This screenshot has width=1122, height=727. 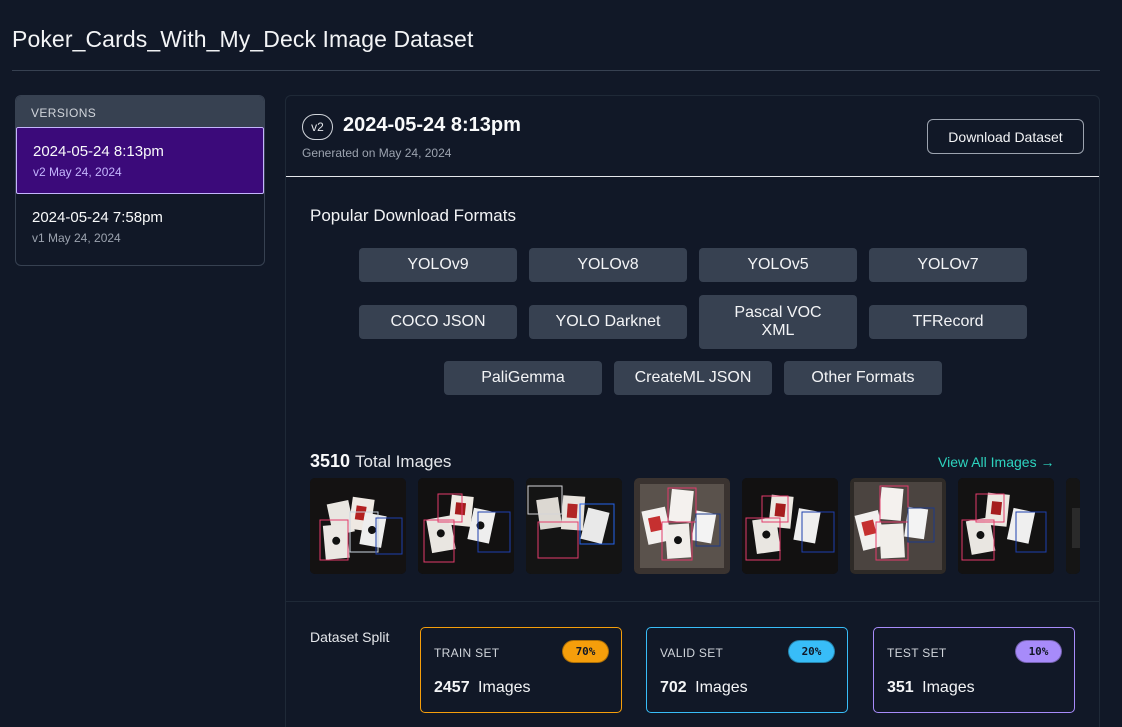 I want to click on version-badge: v2, so click(x=317, y=127).